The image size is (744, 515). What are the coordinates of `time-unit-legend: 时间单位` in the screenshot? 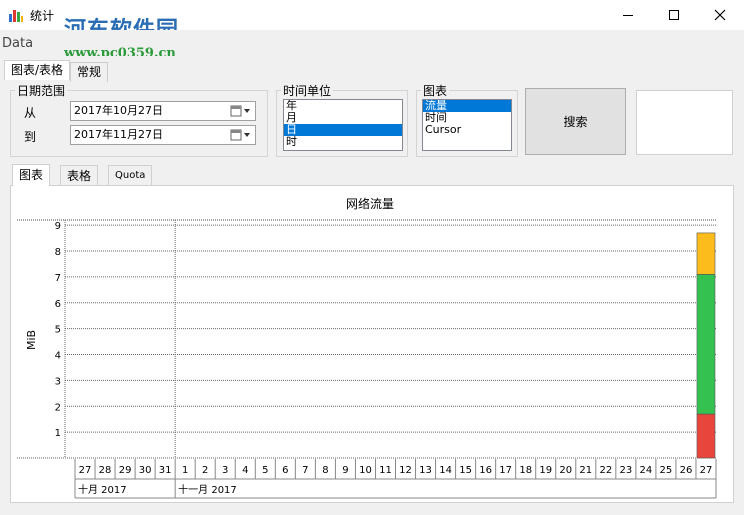 It's located at (307, 91).